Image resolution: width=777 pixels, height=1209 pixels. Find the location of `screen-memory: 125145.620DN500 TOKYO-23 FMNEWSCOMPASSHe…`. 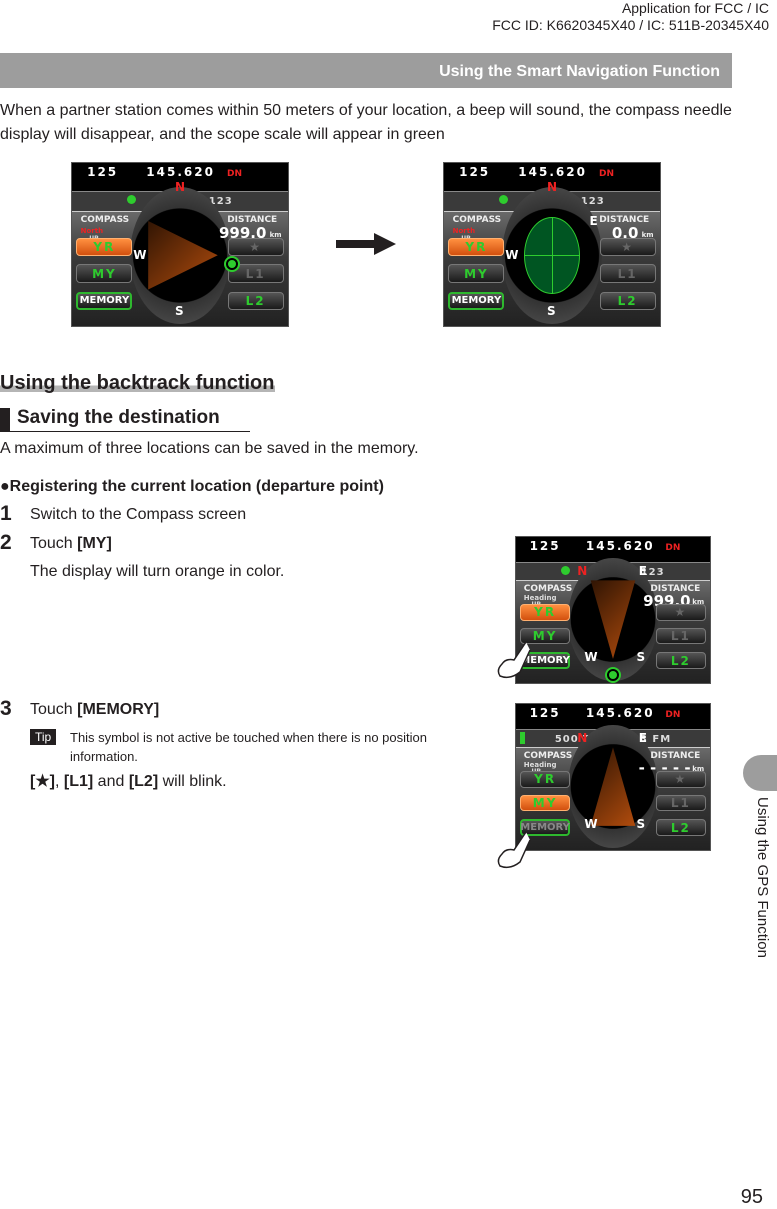

screen-memory: 125145.620DN500 TOKYO-23 FMNEWSCOMPASSHe… is located at coordinates (613, 777).